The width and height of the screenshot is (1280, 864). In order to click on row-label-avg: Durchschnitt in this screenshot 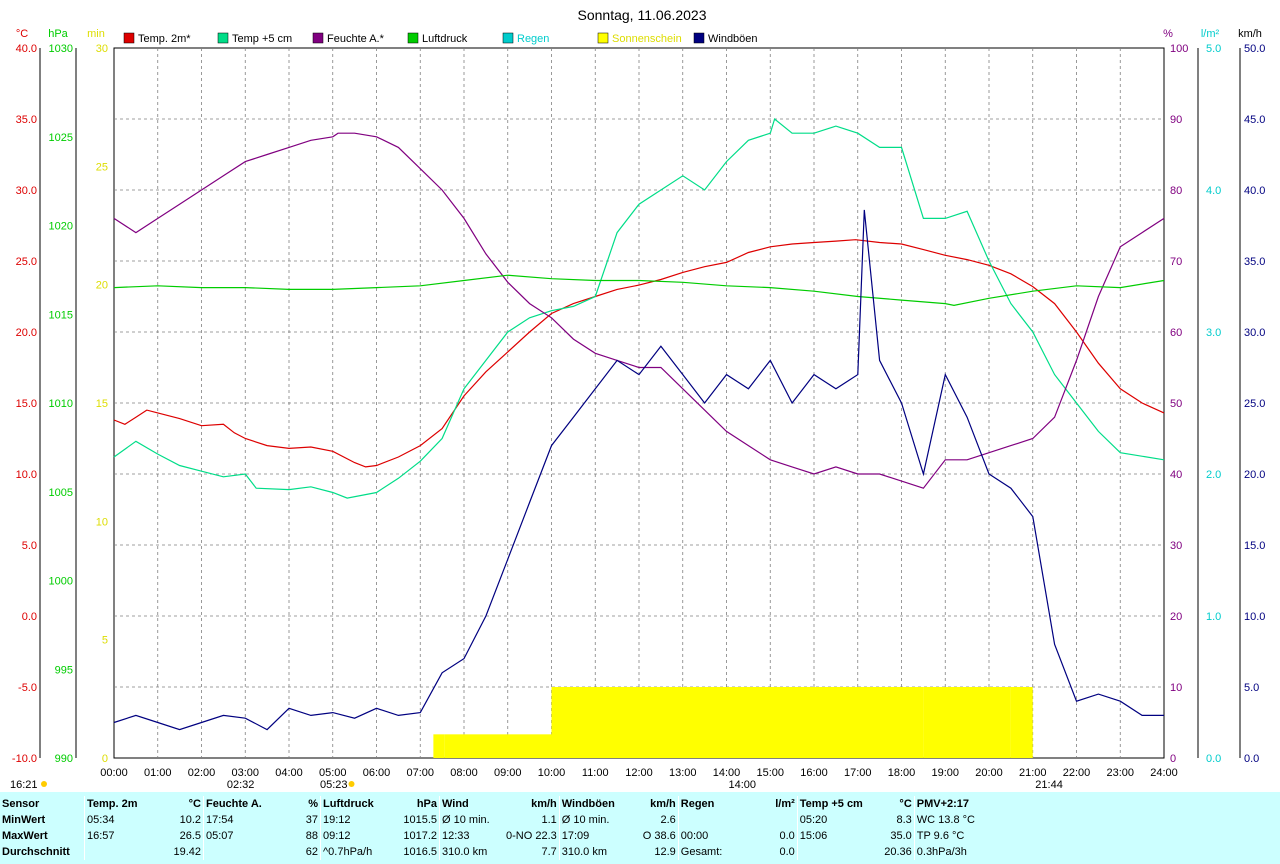, I will do `click(36, 852)`.